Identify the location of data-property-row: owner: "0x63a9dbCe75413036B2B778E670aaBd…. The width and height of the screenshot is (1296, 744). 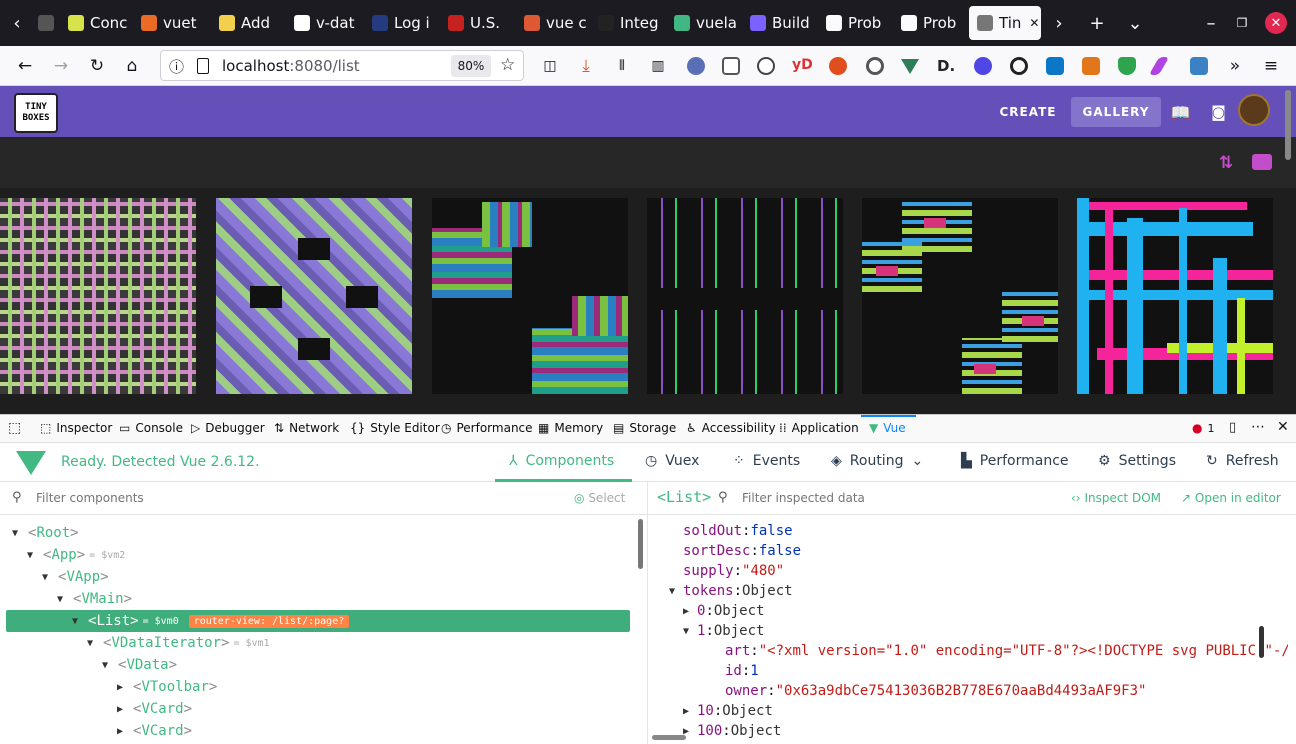
(968, 691).